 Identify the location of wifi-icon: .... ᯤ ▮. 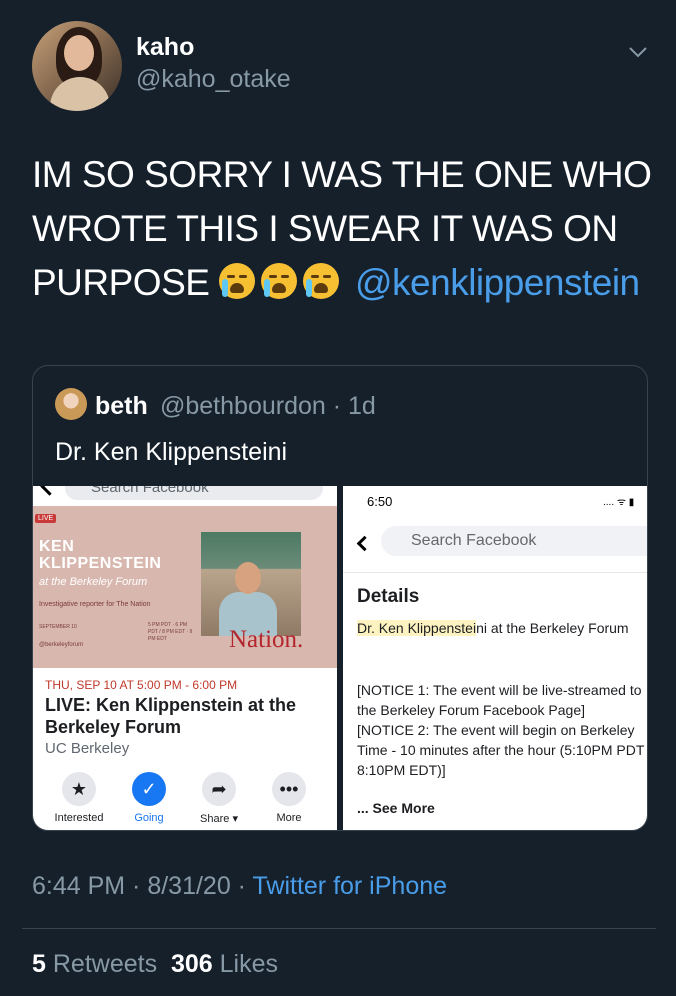
(619, 502).